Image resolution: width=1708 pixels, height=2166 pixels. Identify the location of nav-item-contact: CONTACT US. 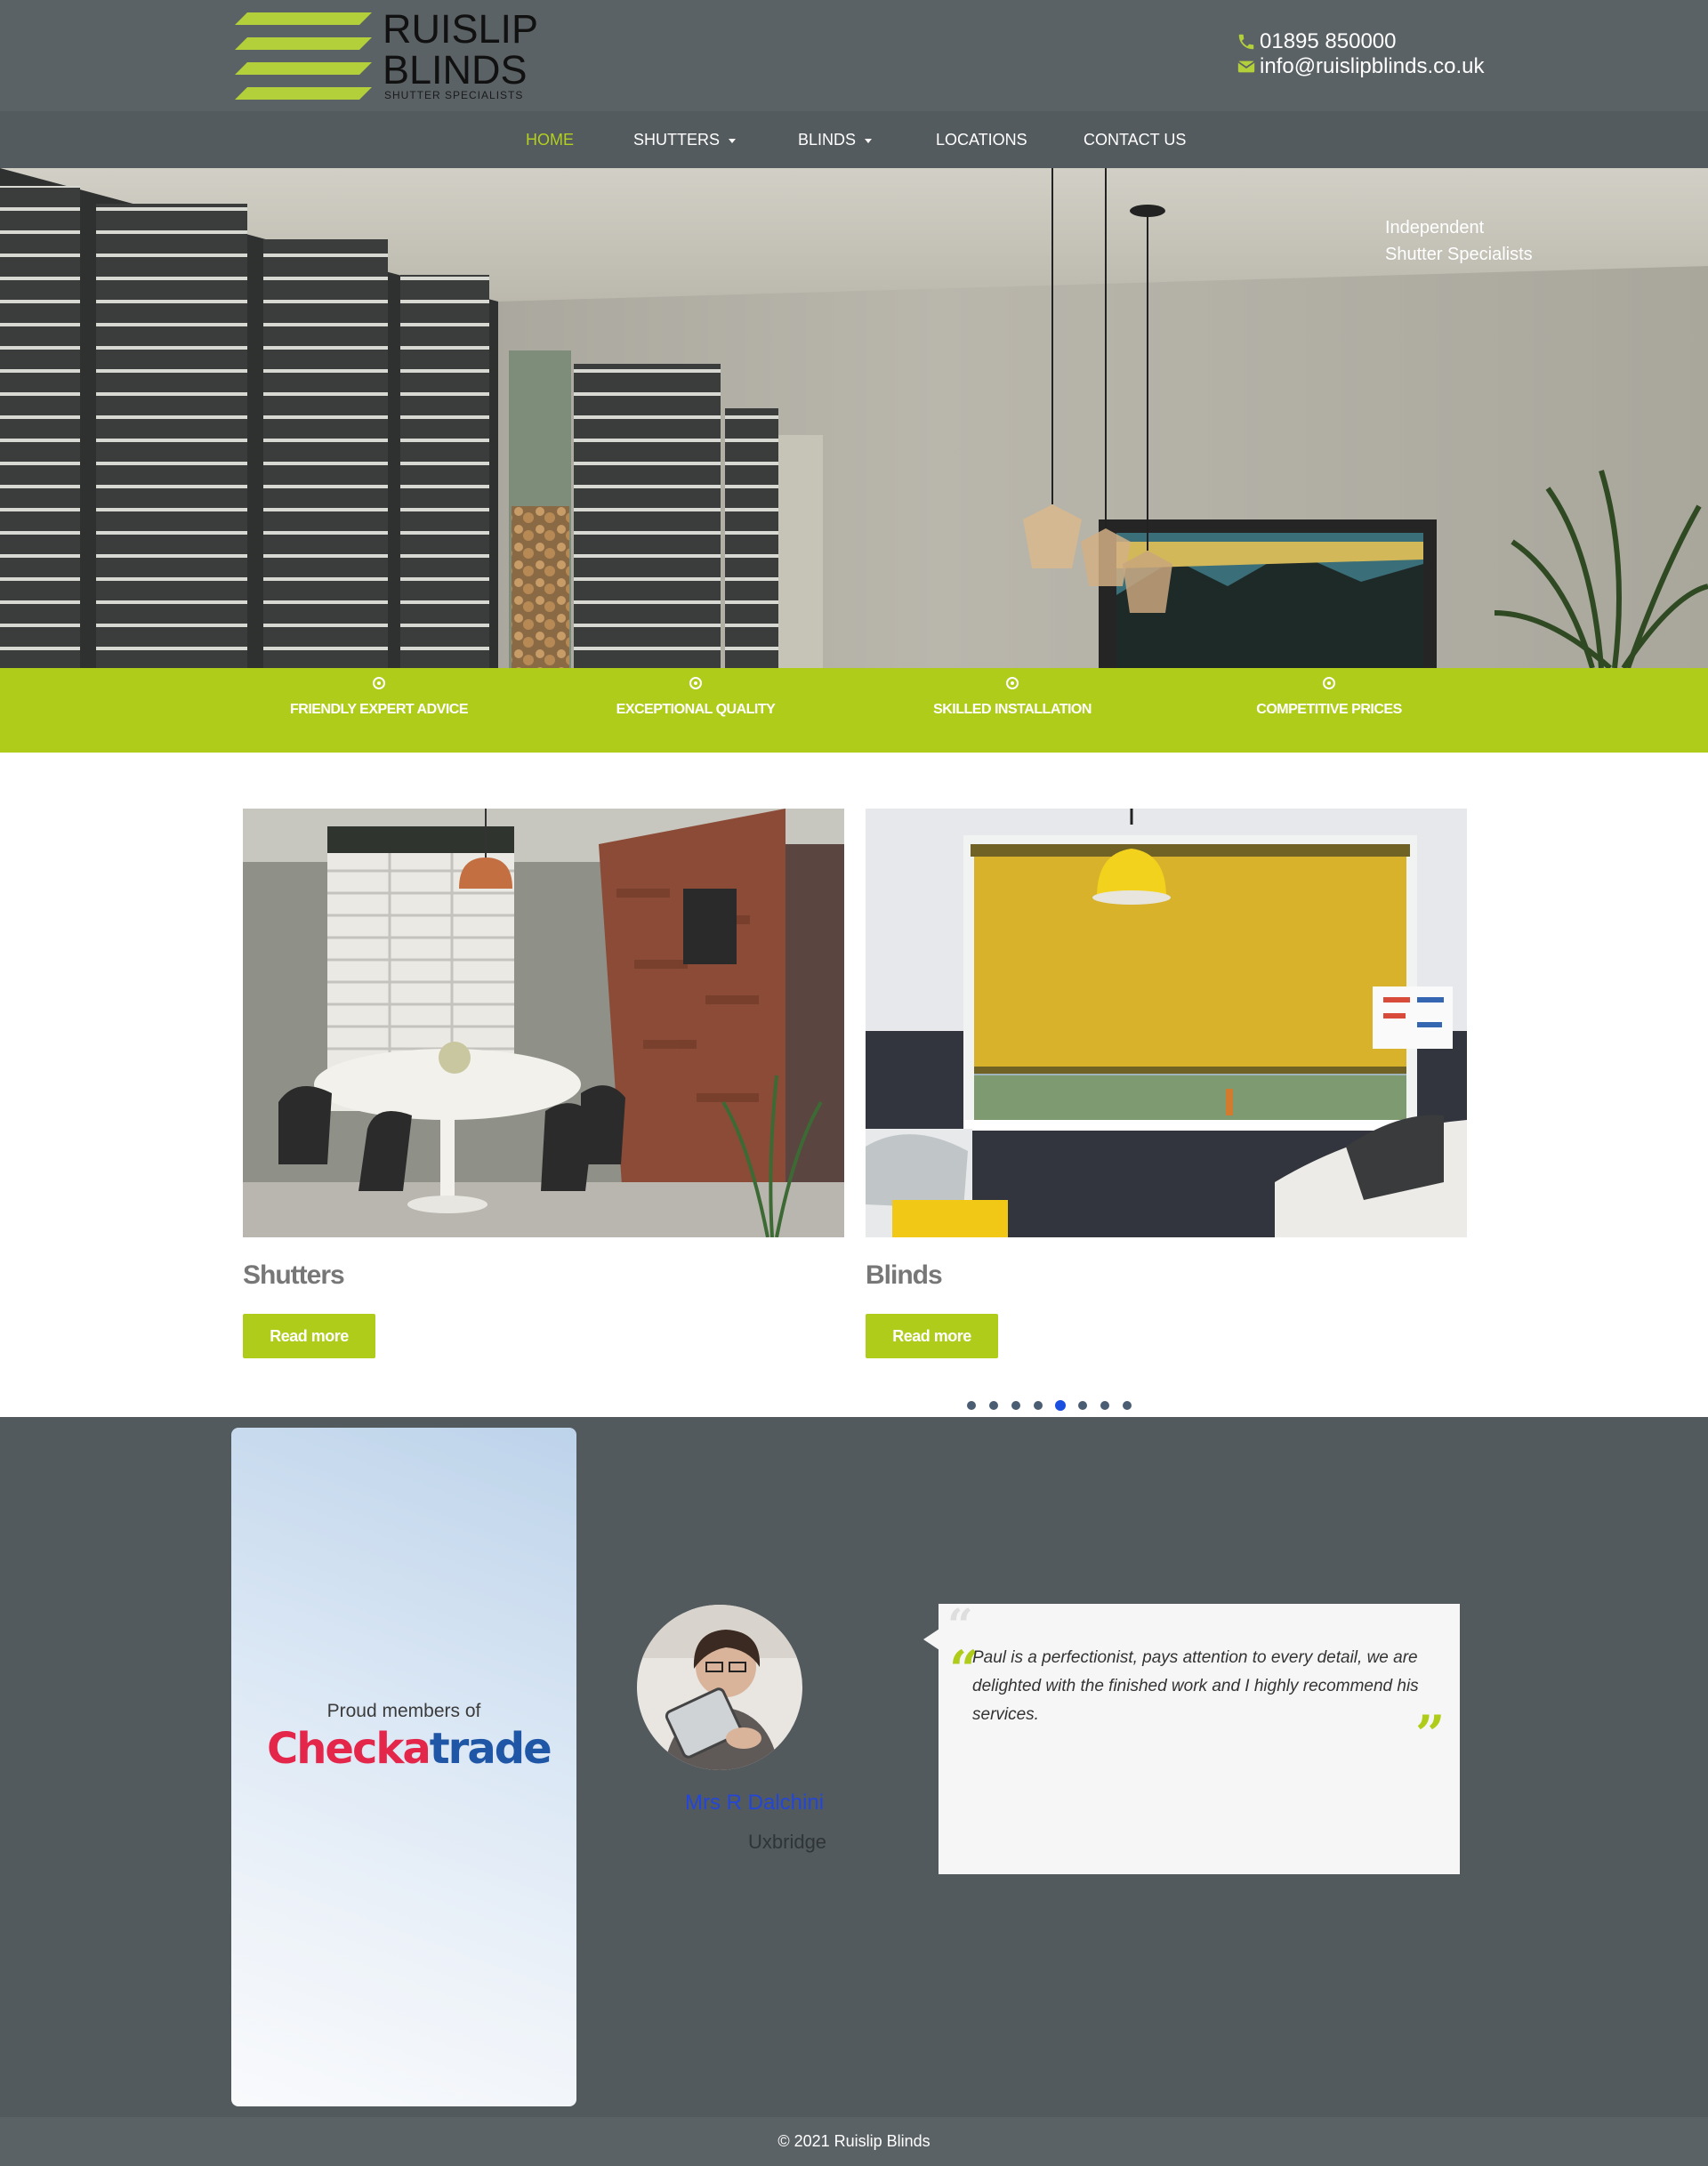
(1135, 140).